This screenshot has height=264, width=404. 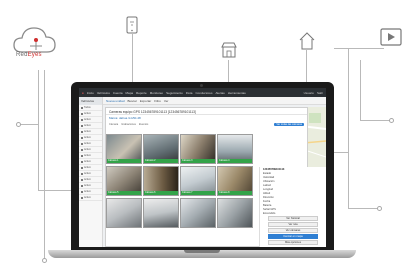 What do you see at coordinates (219, 93) in the screenshot?
I see `menu-item: Alertas` at bounding box center [219, 93].